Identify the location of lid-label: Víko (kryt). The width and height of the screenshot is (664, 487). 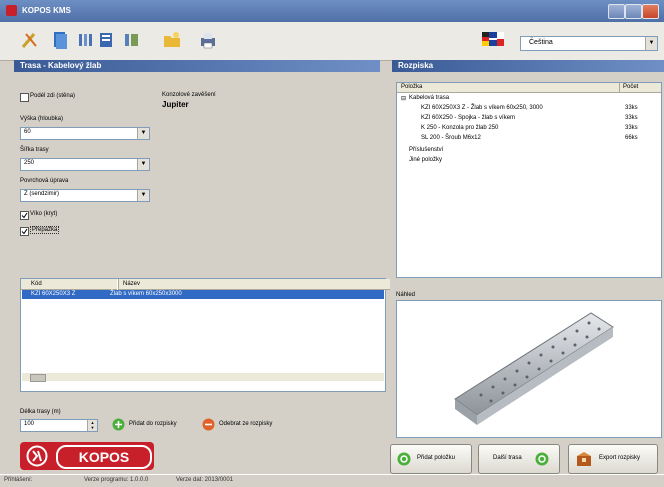
(44, 214).